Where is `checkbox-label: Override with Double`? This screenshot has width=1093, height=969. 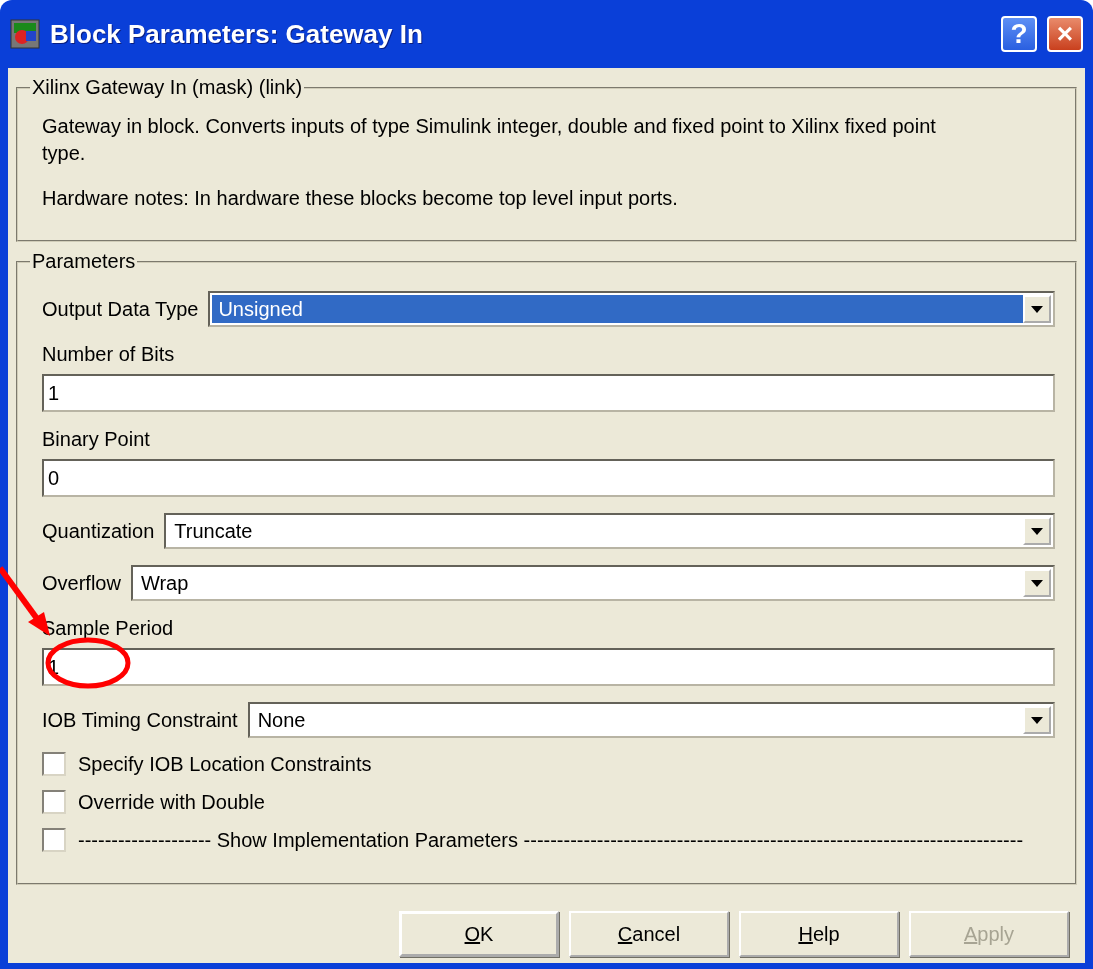 checkbox-label: Override with Double is located at coordinates (171, 802).